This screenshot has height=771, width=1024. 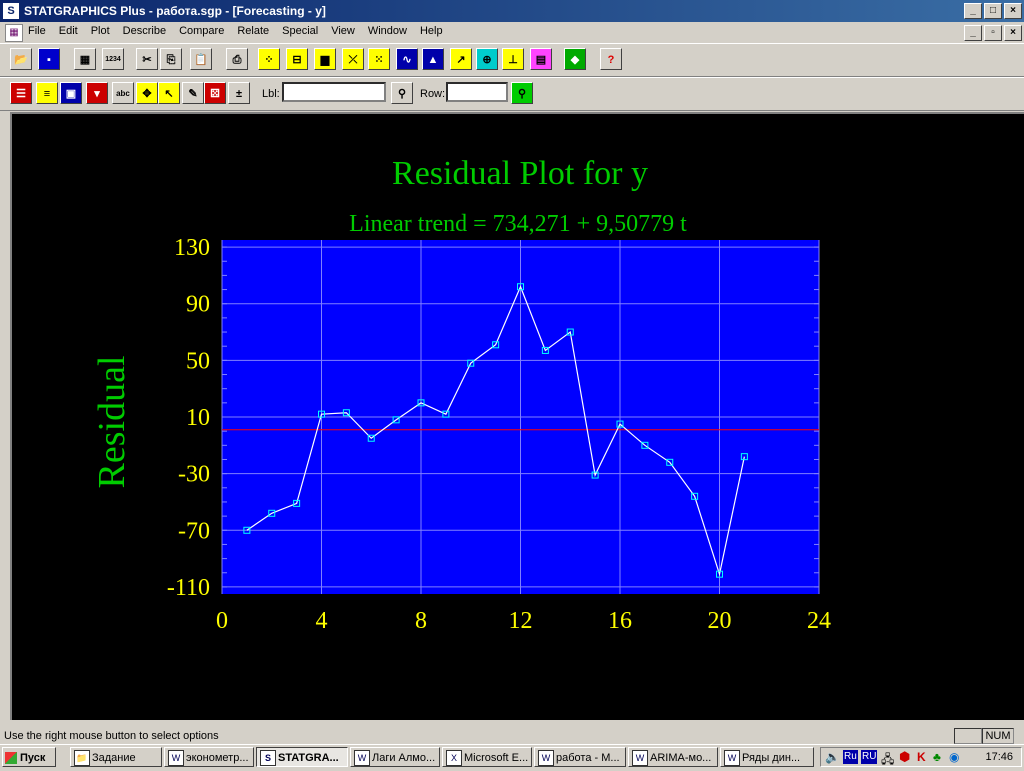 I want to click on document-window-controls: _ ▫ ×, so click(x=993, y=33).